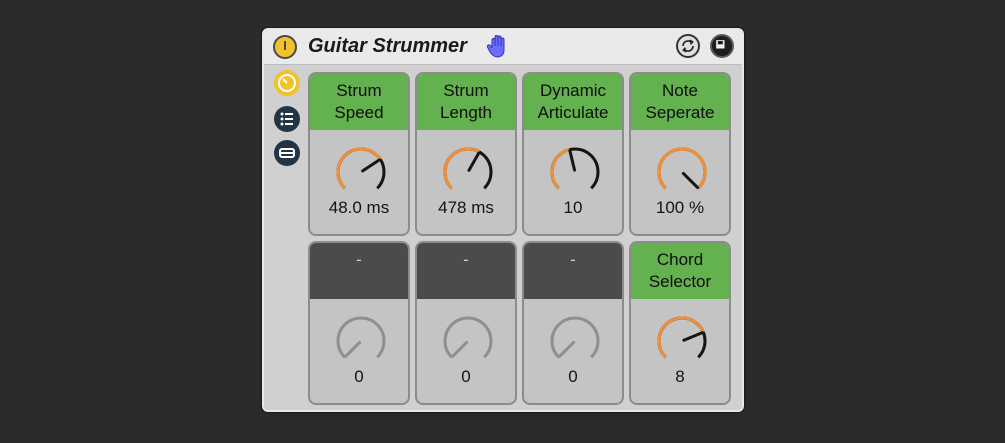  What do you see at coordinates (680, 259) in the screenshot?
I see `macro-label-line: Chord` at bounding box center [680, 259].